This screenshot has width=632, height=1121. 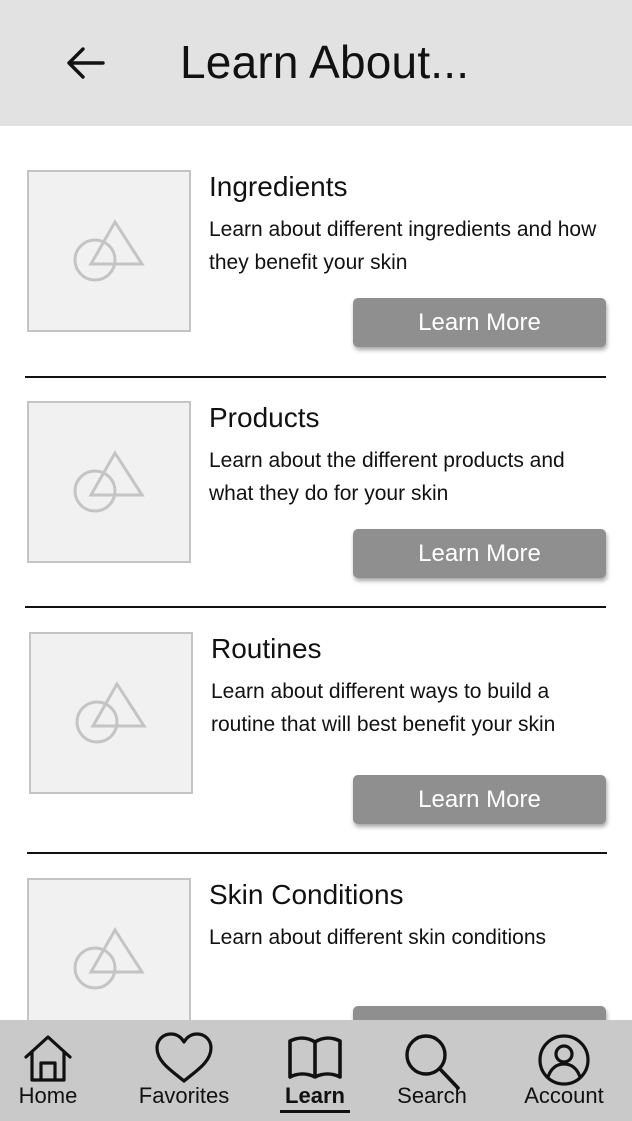 I want to click on nav-item-learn: Learn, so click(x=315, y=1070).